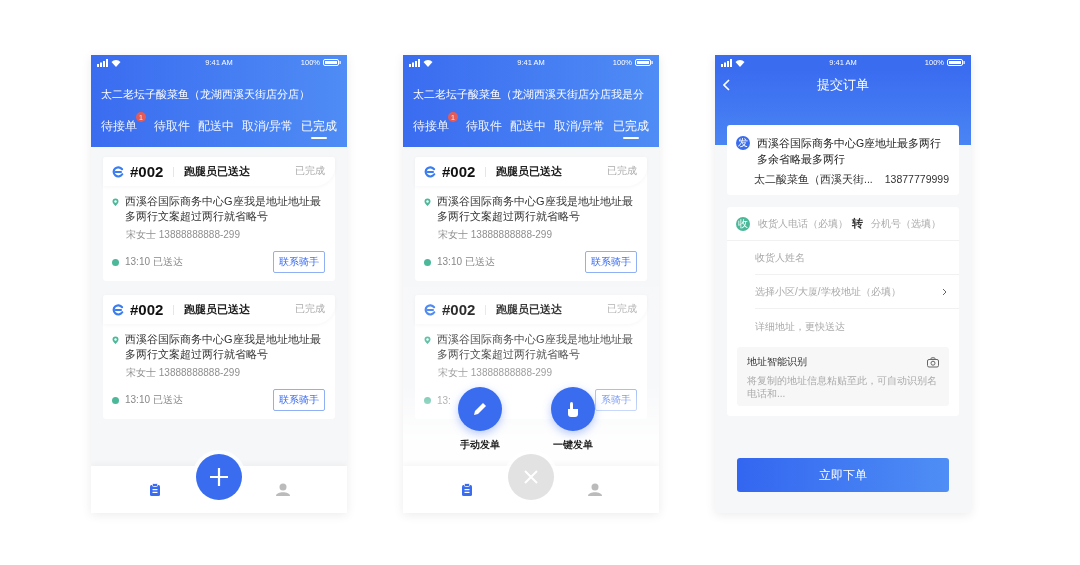 This screenshot has height=565, width=1080. Describe the element at coordinates (479, 409) in the screenshot. I see `pencil-icon` at that location.